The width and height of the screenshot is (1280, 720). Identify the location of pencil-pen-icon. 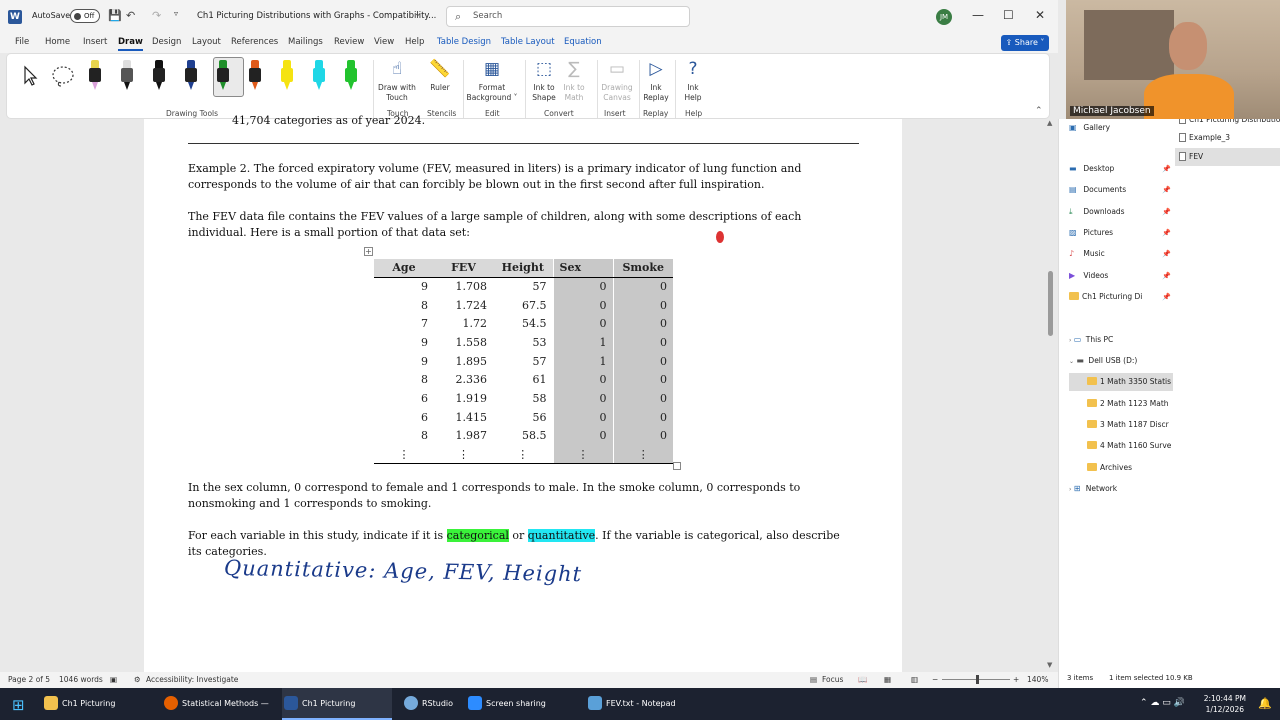
(127, 75).